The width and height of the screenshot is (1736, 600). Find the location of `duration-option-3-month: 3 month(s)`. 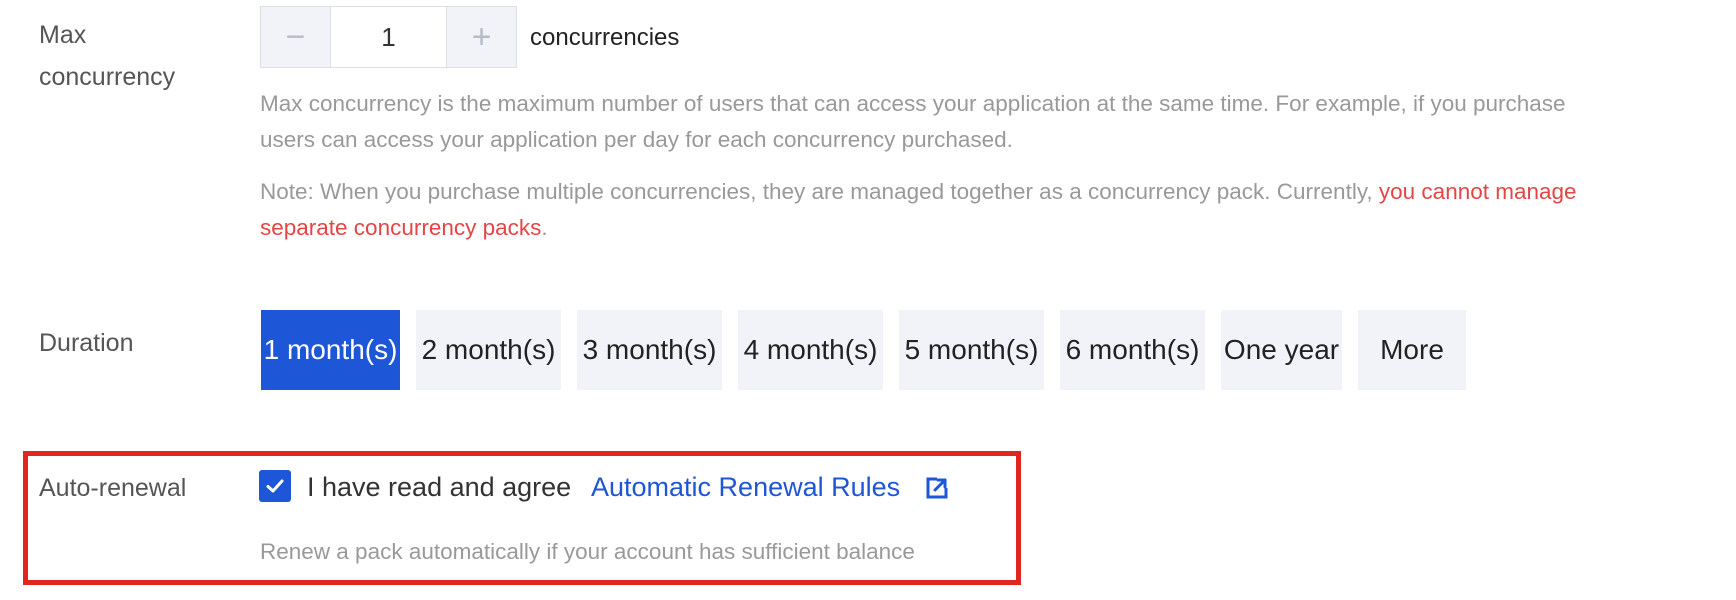

duration-option-3-month: 3 month(s) is located at coordinates (649, 350).